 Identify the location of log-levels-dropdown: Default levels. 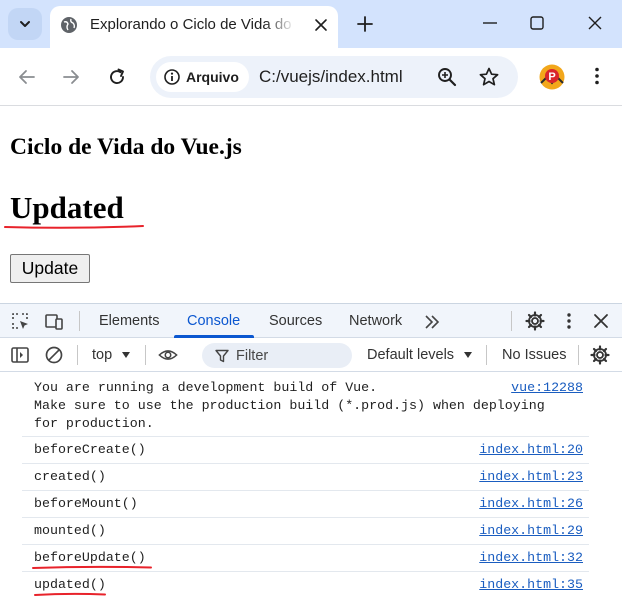
(420, 355).